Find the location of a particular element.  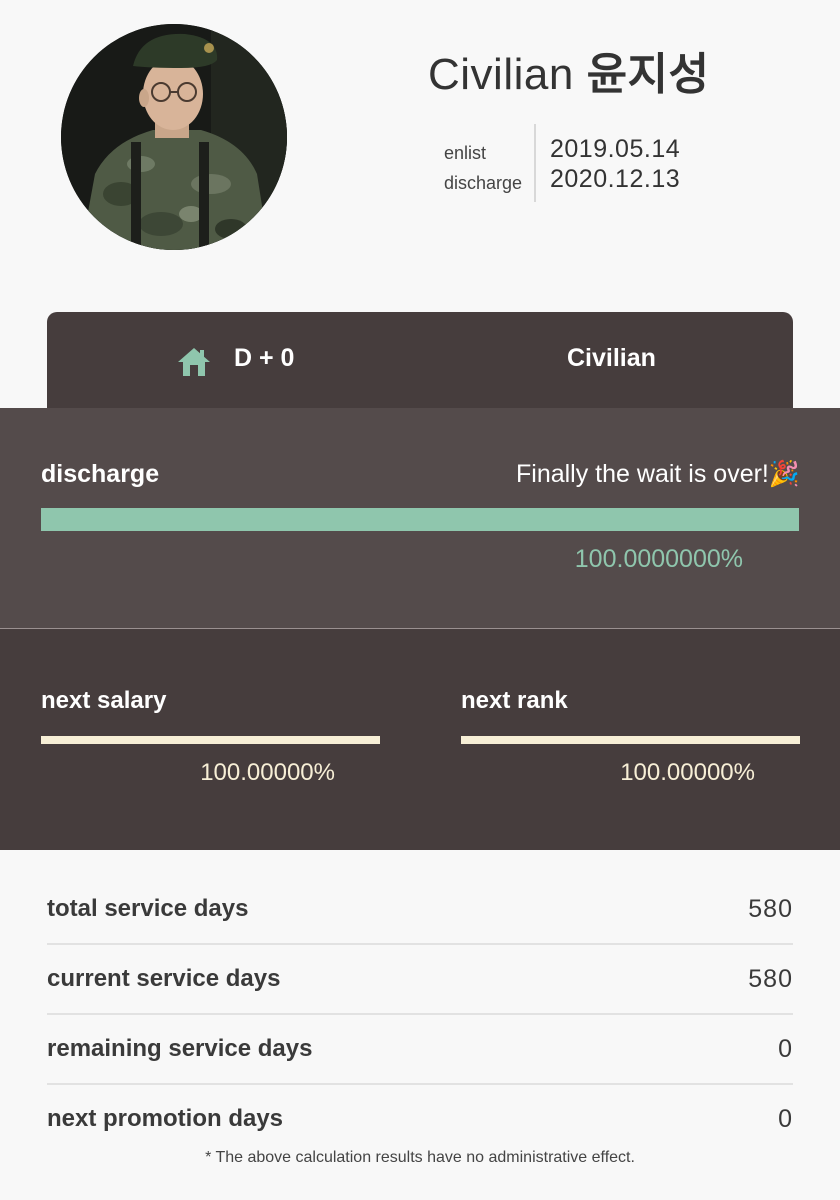

discharge-date: 2020.12.13 is located at coordinates (615, 179).